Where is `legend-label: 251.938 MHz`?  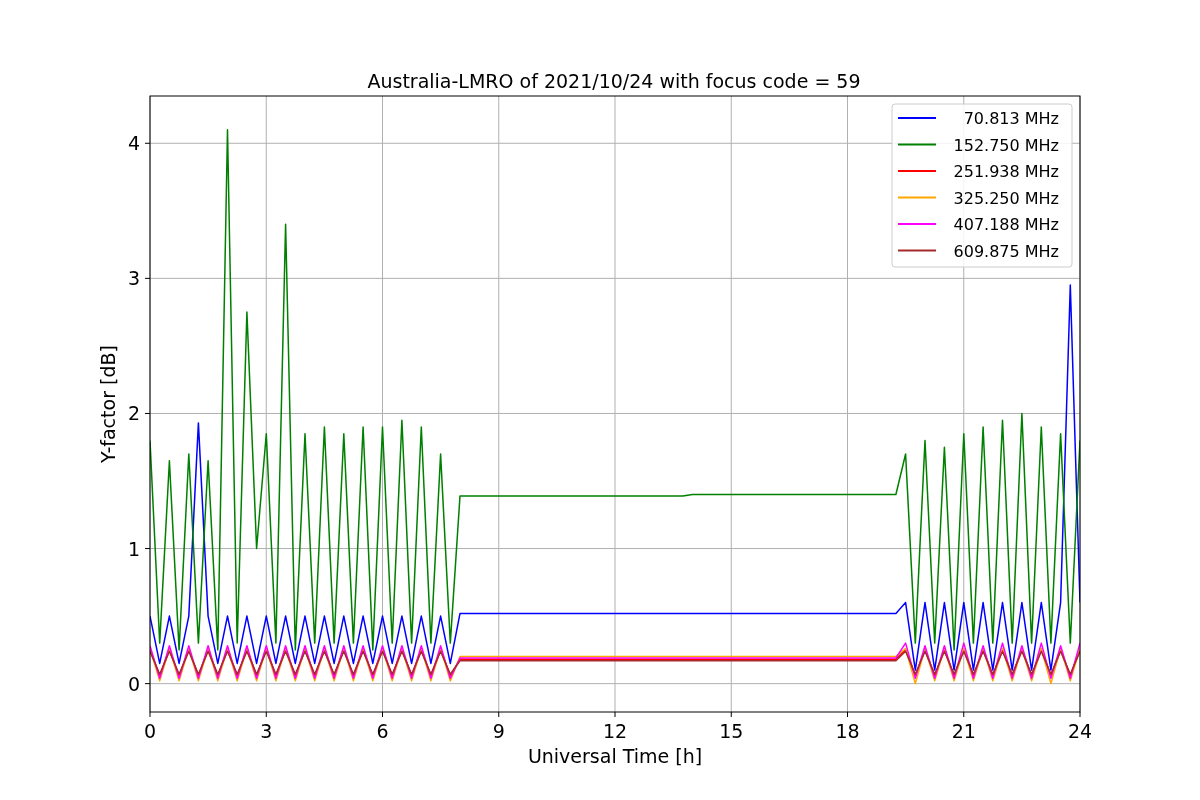 legend-label: 251.938 MHz is located at coordinates (1006, 171).